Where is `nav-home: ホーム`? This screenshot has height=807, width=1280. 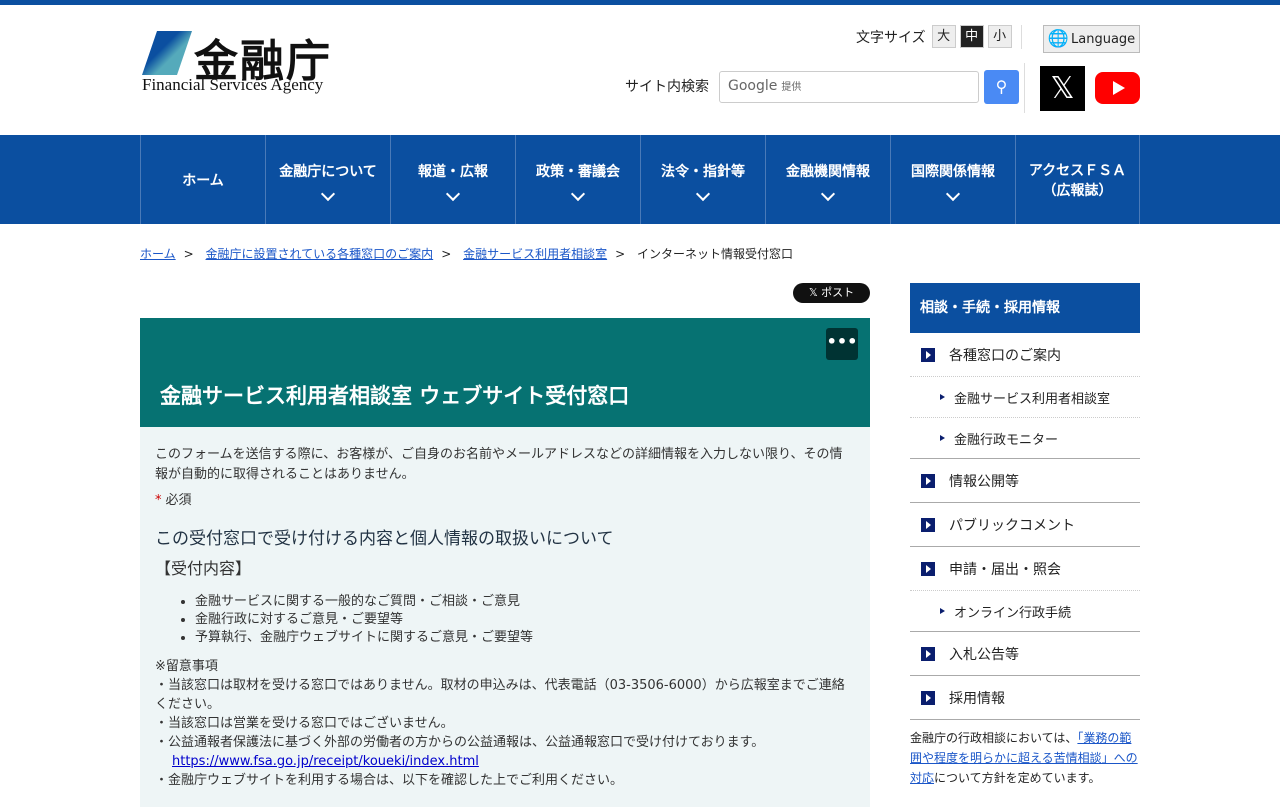
nav-home: ホーム is located at coordinates (202, 179).